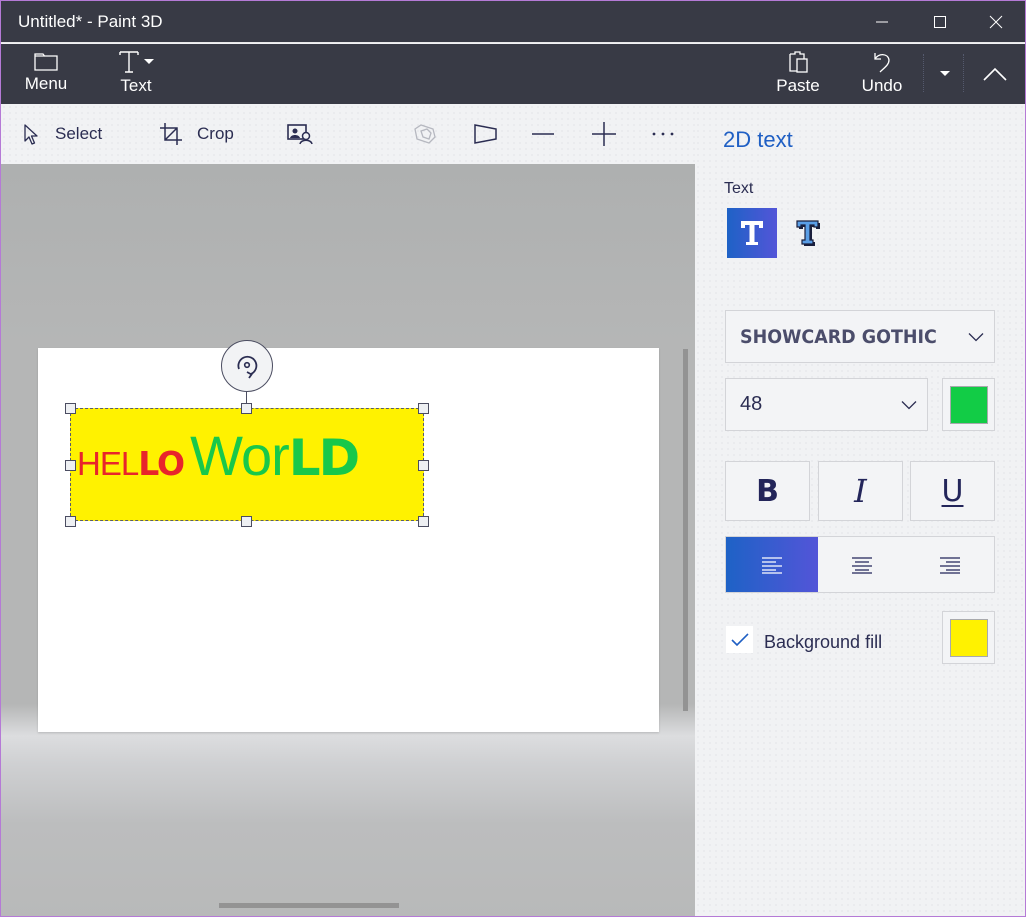 The image size is (1026, 917). I want to click on undo-button: Undo, so click(882, 74).